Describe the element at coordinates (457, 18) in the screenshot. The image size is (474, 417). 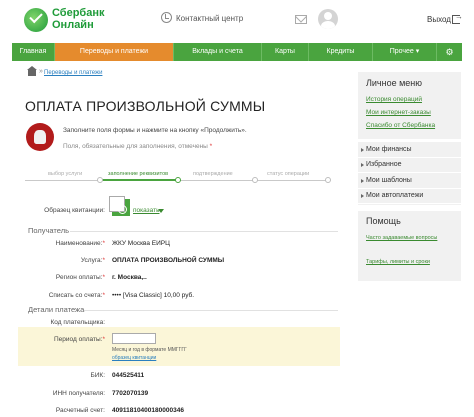
I see `exit-icon` at that location.